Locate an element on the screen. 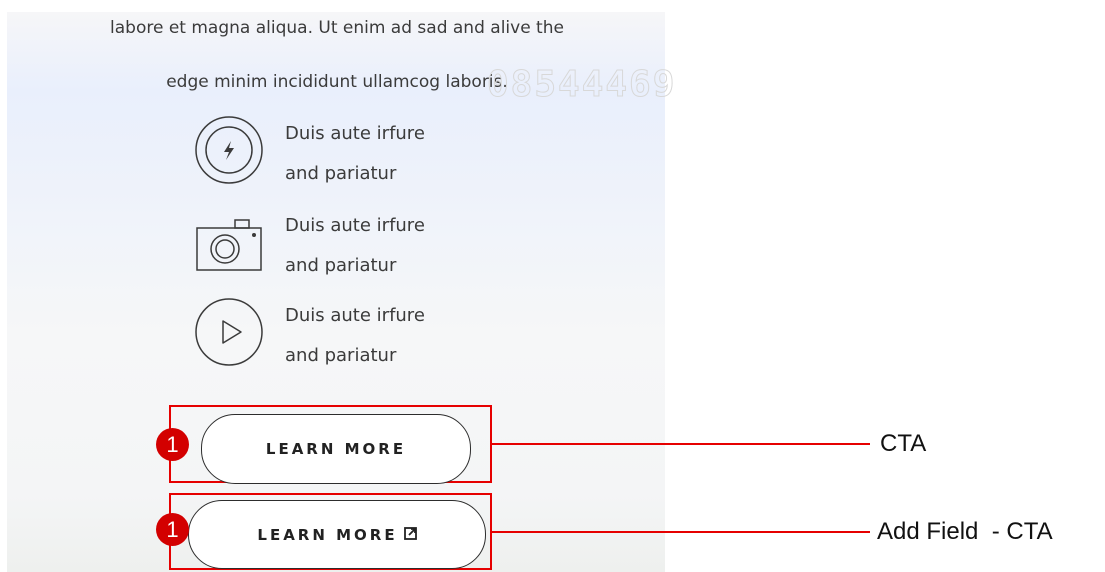 This screenshot has width=1105, height=572. learn-more-external-label: LEARN MORE is located at coordinates (327, 534).